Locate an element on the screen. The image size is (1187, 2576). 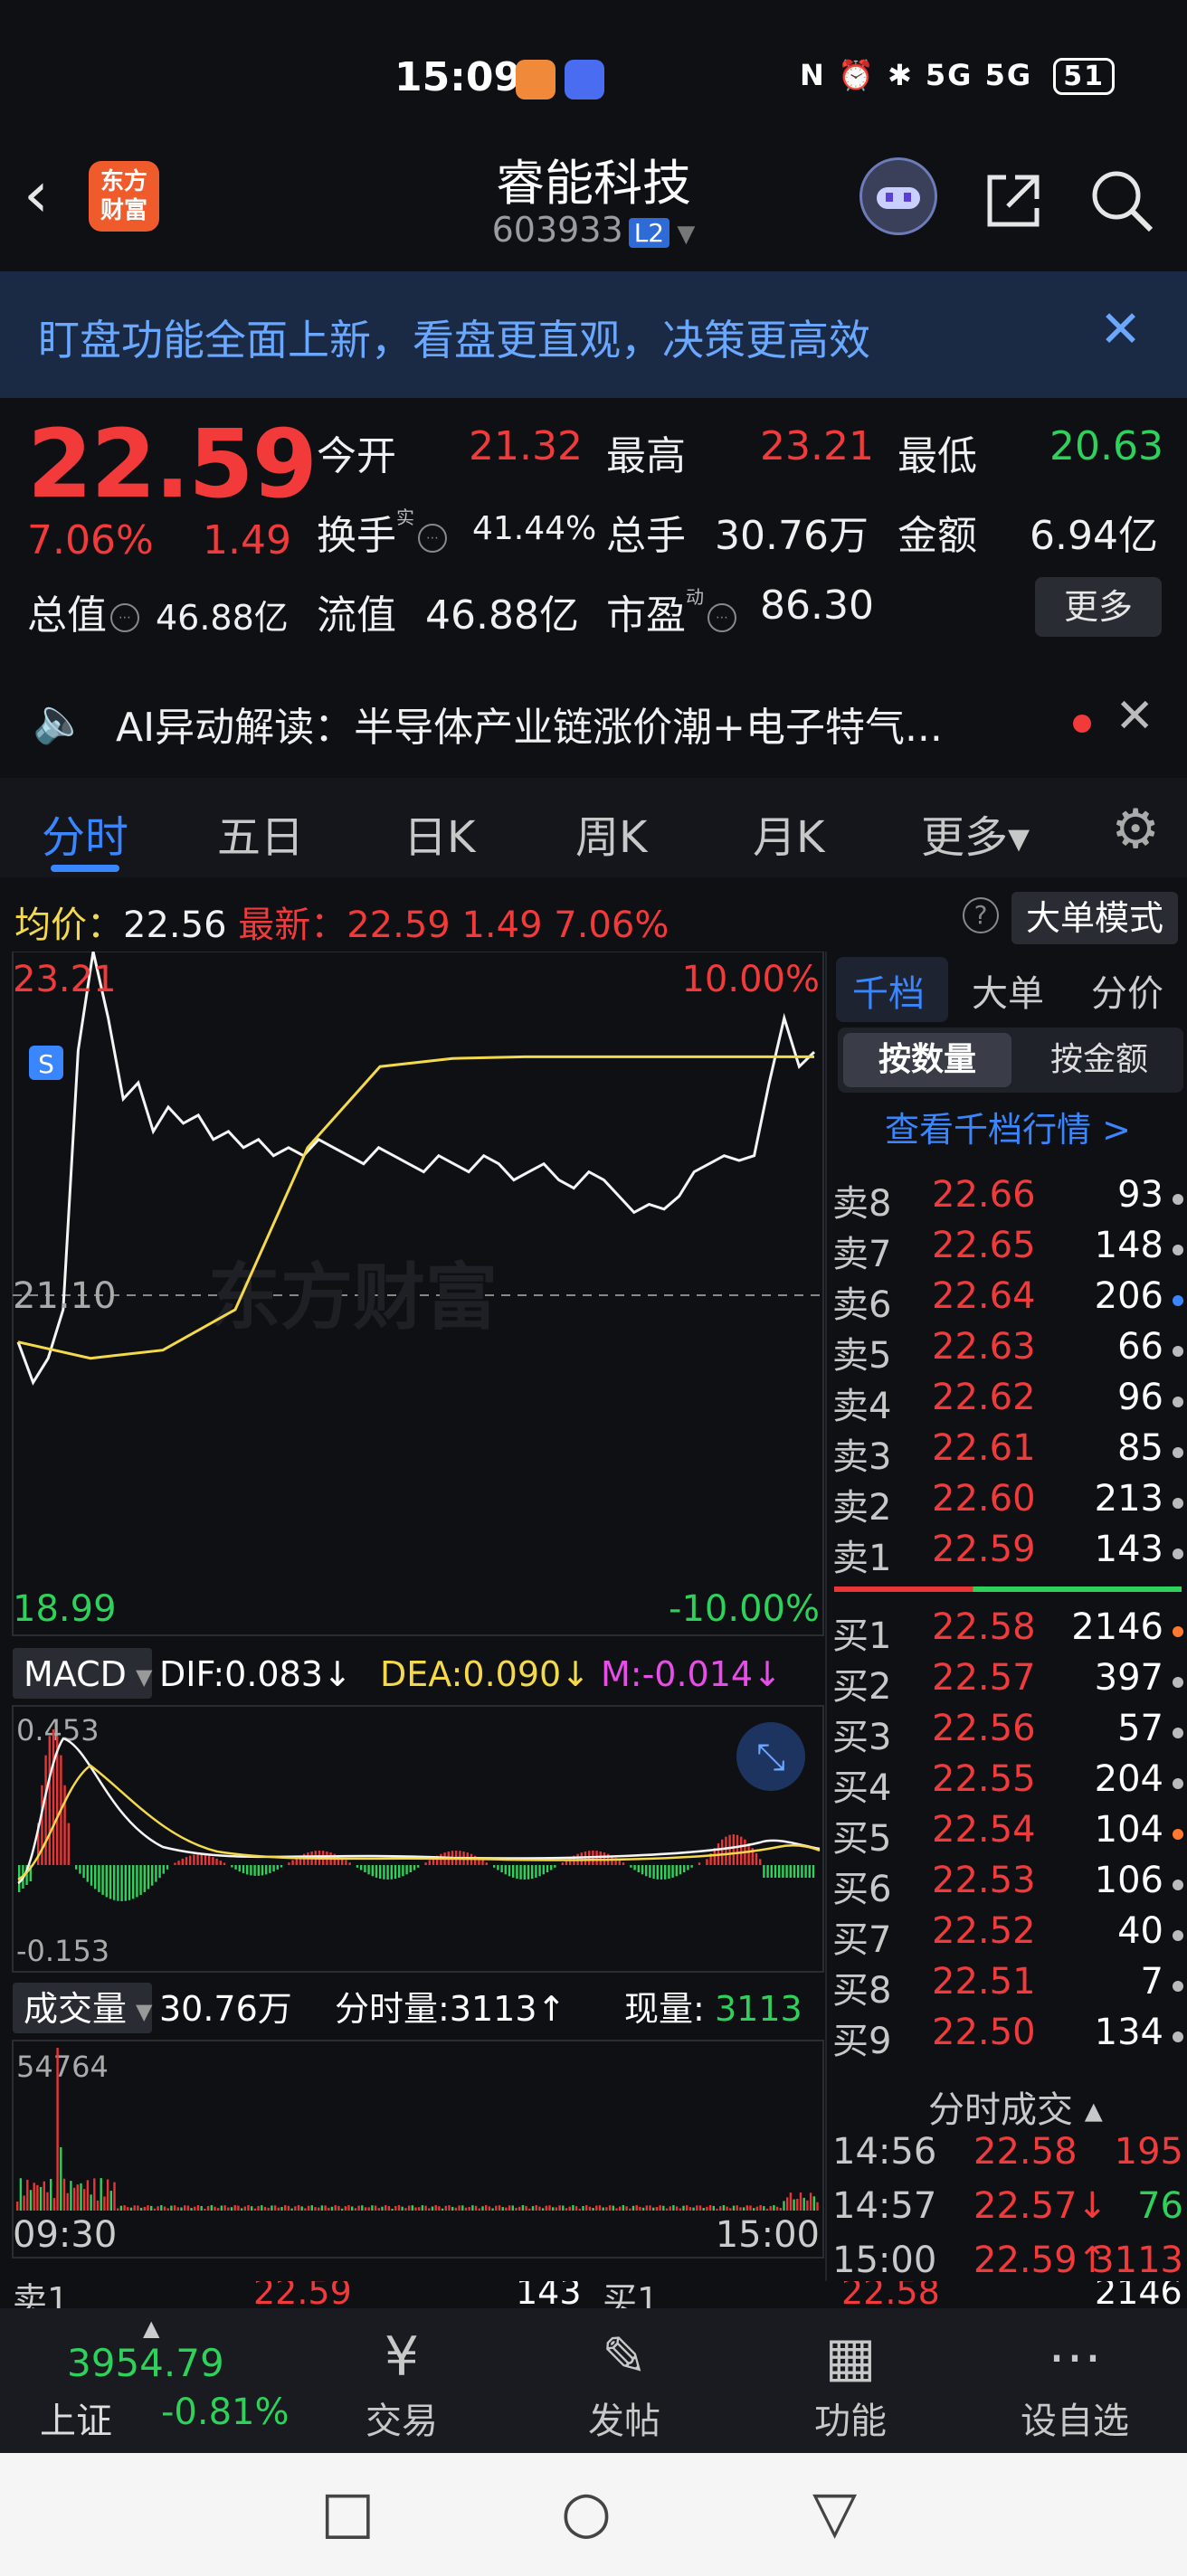
ask-row-price: 22.63 is located at coordinates (984, 1347).